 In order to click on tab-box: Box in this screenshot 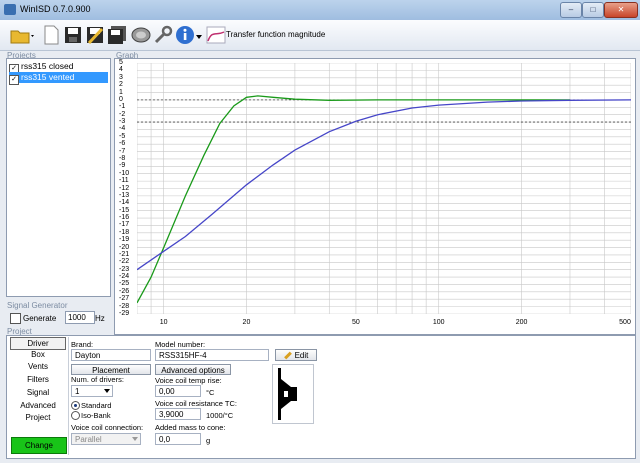, I will do `click(38, 354)`.